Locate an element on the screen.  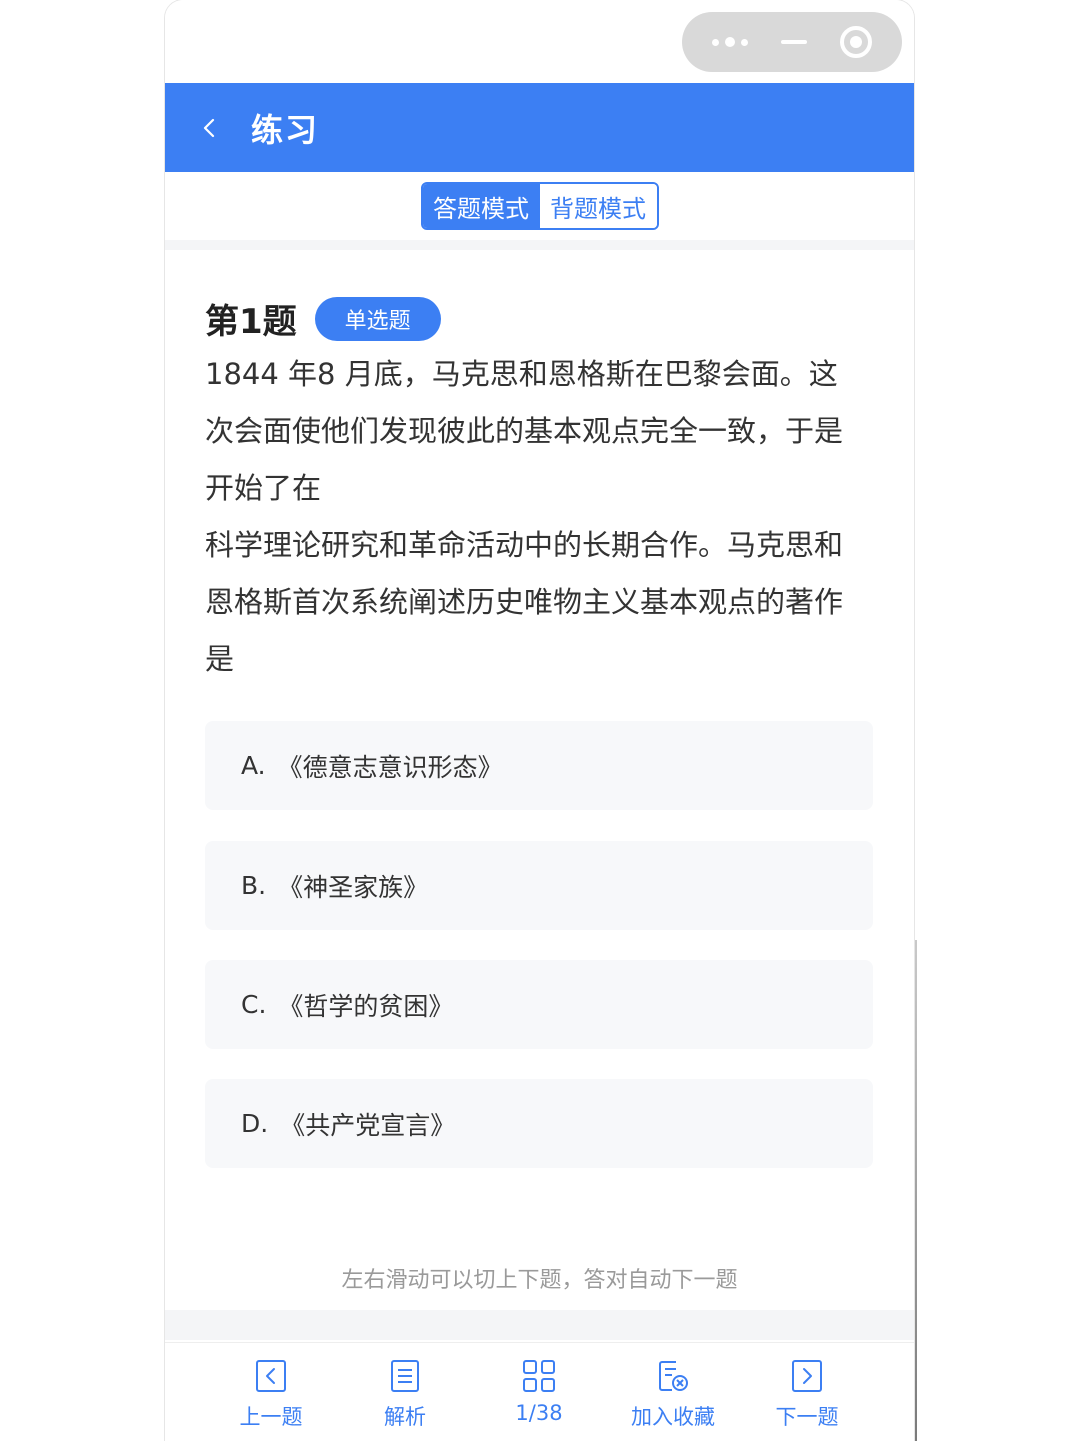
tab-label: 解析 is located at coordinates (405, 1417).